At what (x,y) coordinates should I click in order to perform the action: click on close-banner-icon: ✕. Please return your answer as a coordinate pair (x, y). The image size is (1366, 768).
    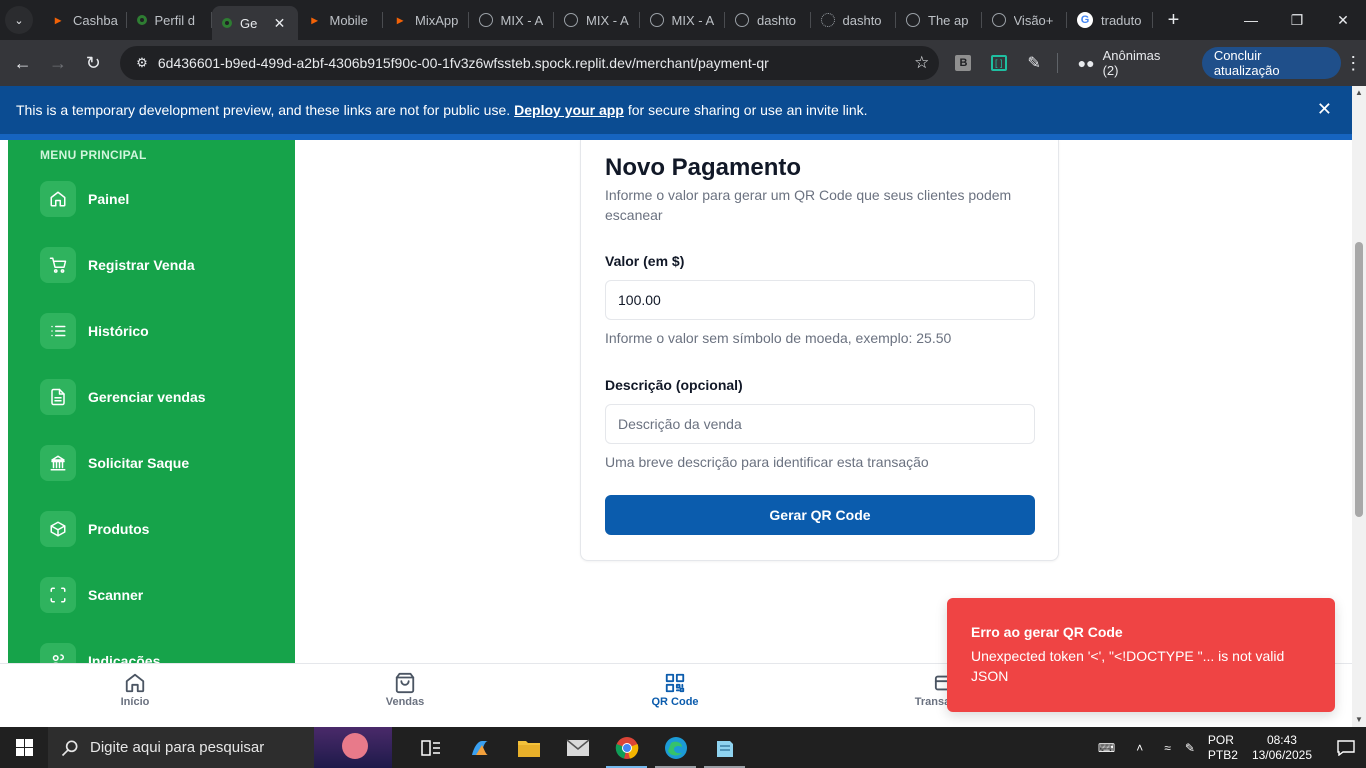
    Looking at the image, I should click on (1324, 109).